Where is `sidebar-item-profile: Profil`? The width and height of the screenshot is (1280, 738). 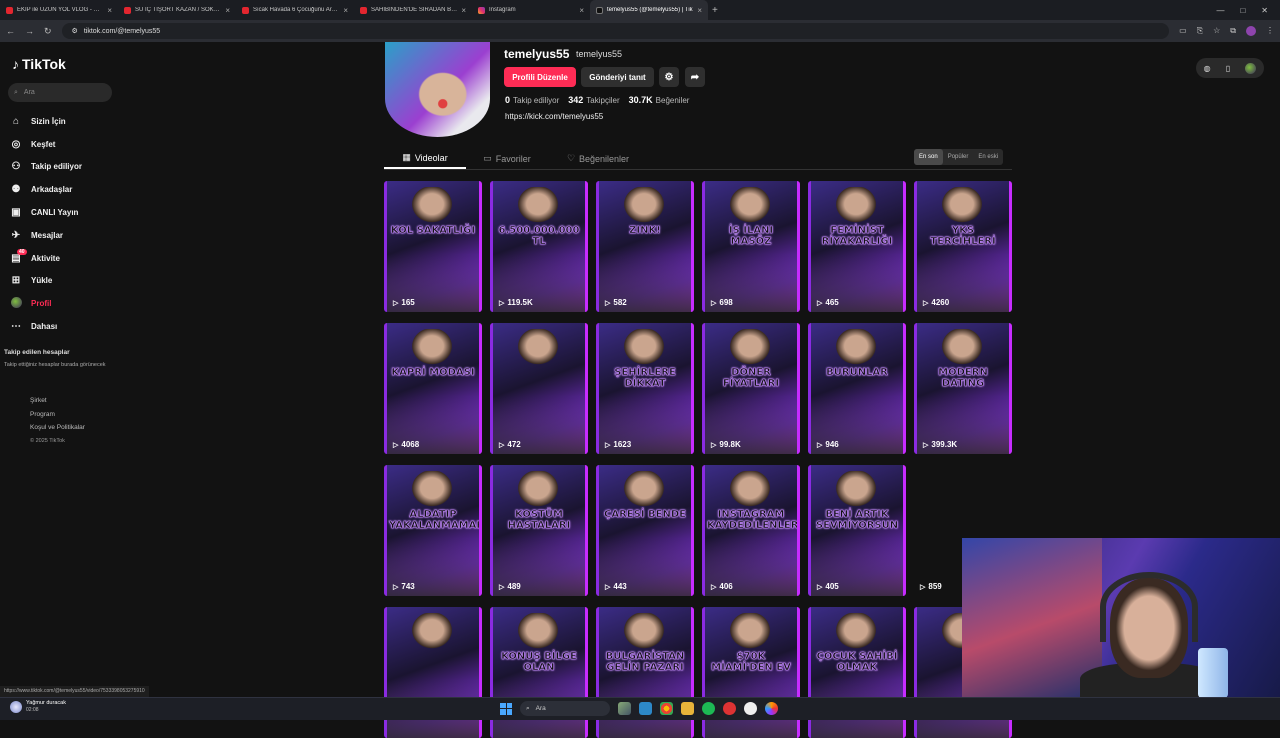 sidebar-item-profile: Profil is located at coordinates (72, 303).